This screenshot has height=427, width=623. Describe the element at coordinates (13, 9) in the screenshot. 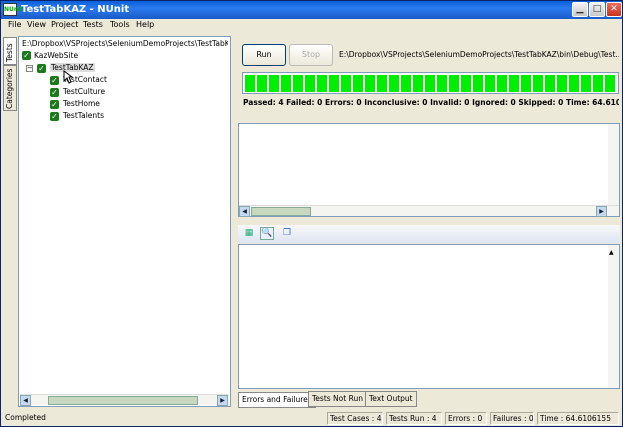

I see `nunit-app-icon: NUnit` at that location.